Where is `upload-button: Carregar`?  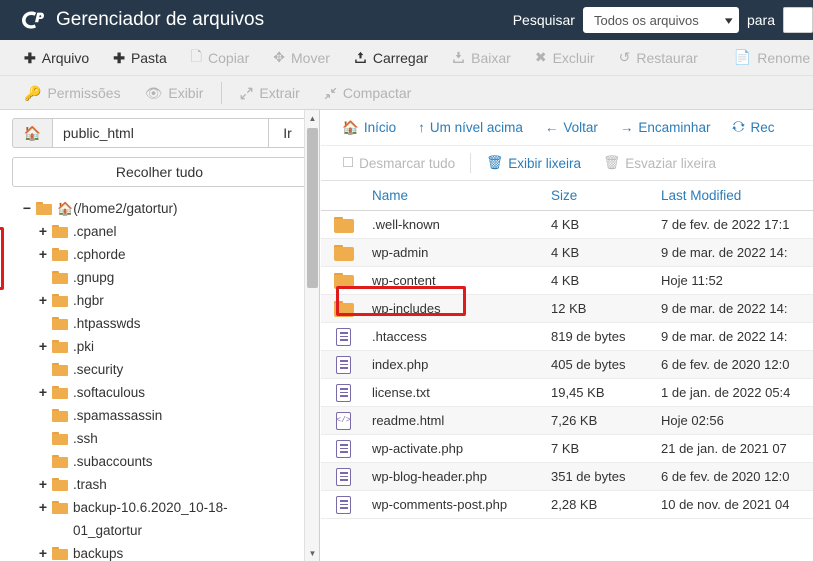 upload-button: Carregar is located at coordinates (391, 58).